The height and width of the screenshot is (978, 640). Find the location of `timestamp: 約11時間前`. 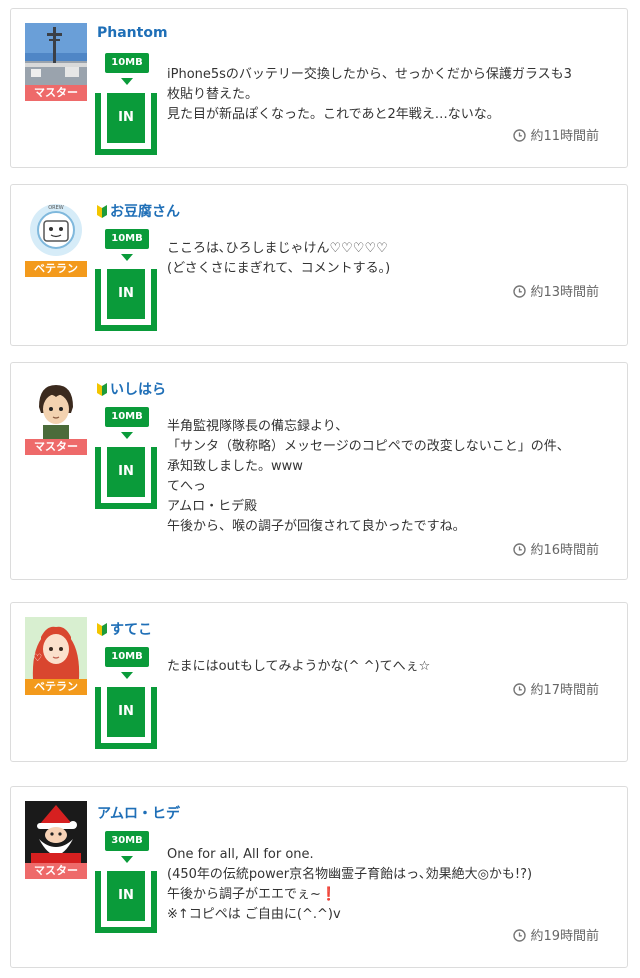

timestamp: 約11時間前 is located at coordinates (556, 134).